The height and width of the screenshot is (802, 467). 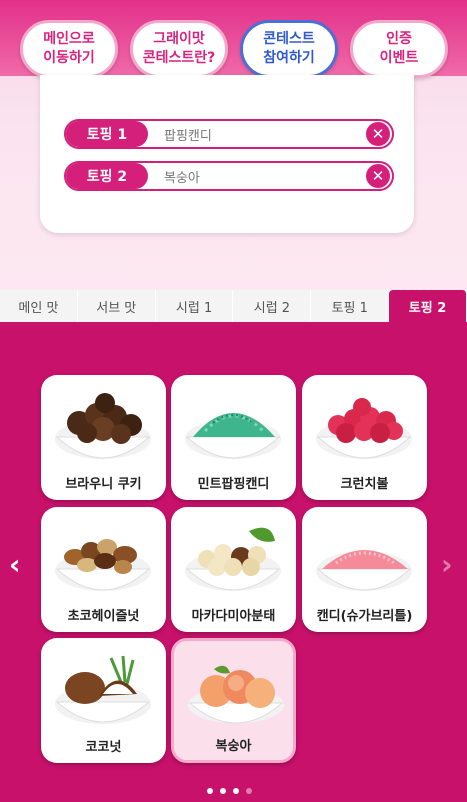 I want to click on next-page-arrow-icon: ›, so click(x=447, y=564).